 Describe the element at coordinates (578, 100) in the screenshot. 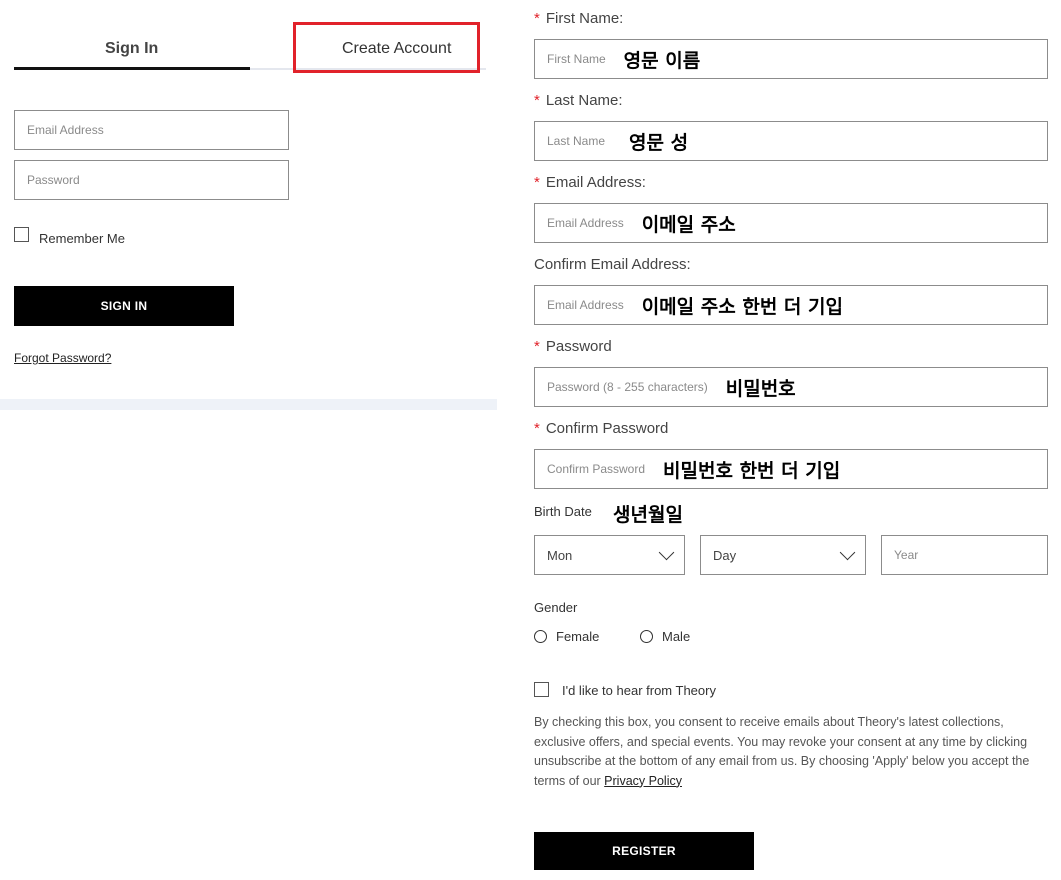

I see `last-name-label: * Last Name:` at that location.